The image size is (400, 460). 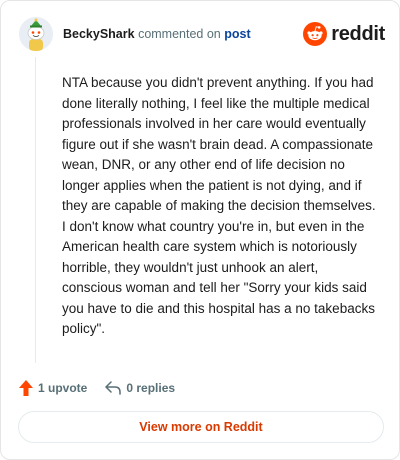 What do you see at coordinates (179, 34) in the screenshot?
I see `action-text: commented on` at bounding box center [179, 34].